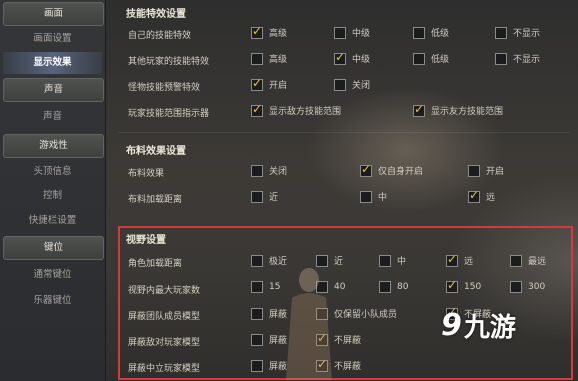  I want to click on section-title-cloth-effects: 布料效果设置, so click(156, 151).